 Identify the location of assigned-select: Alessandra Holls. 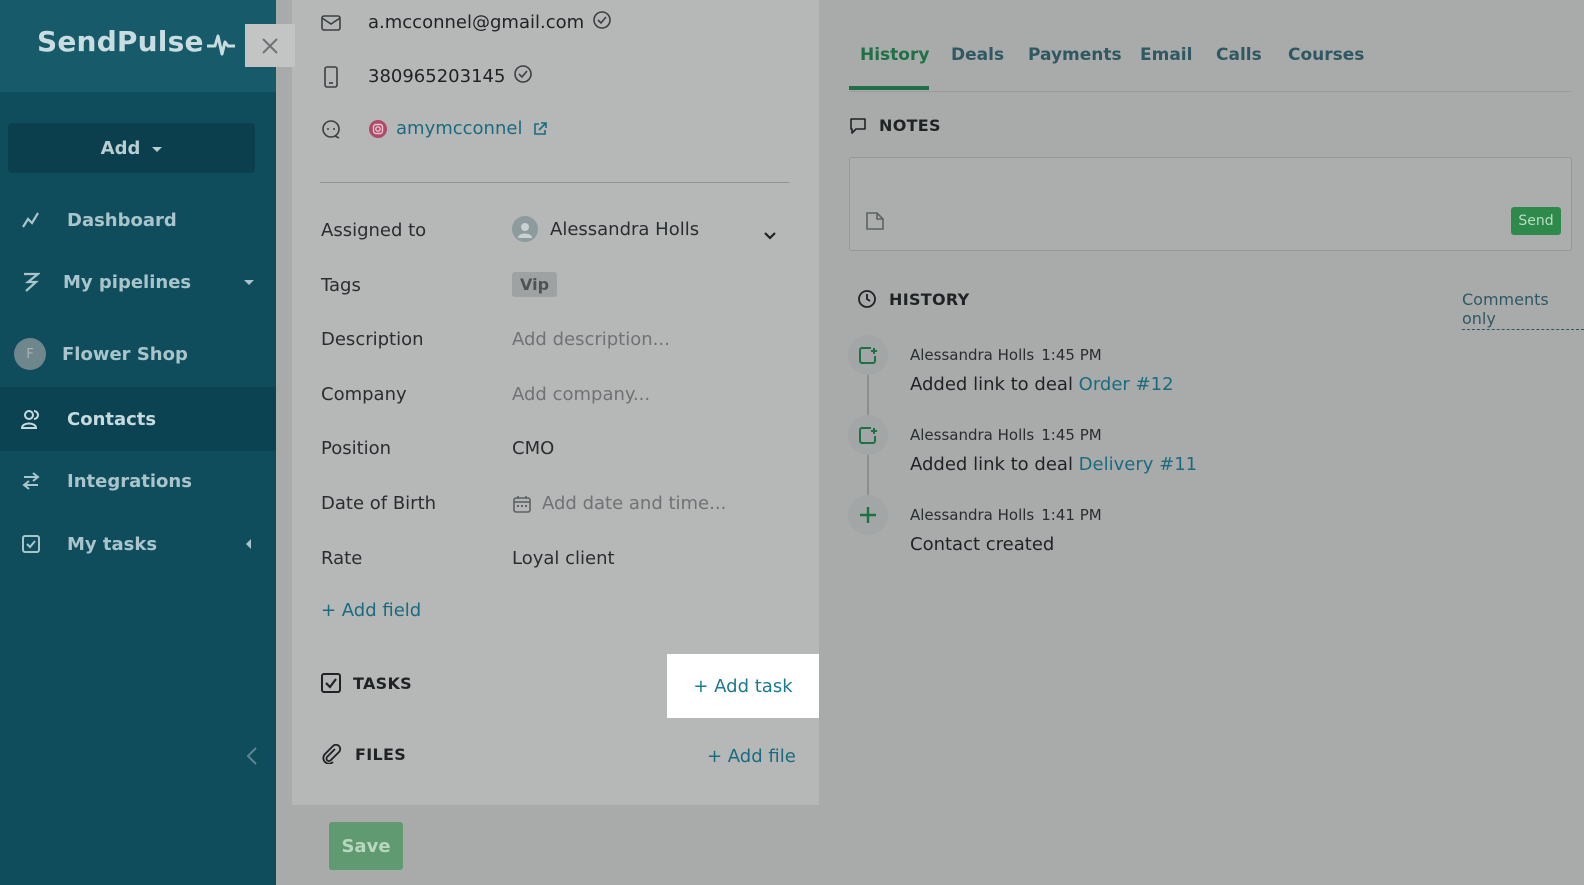
(605, 229).